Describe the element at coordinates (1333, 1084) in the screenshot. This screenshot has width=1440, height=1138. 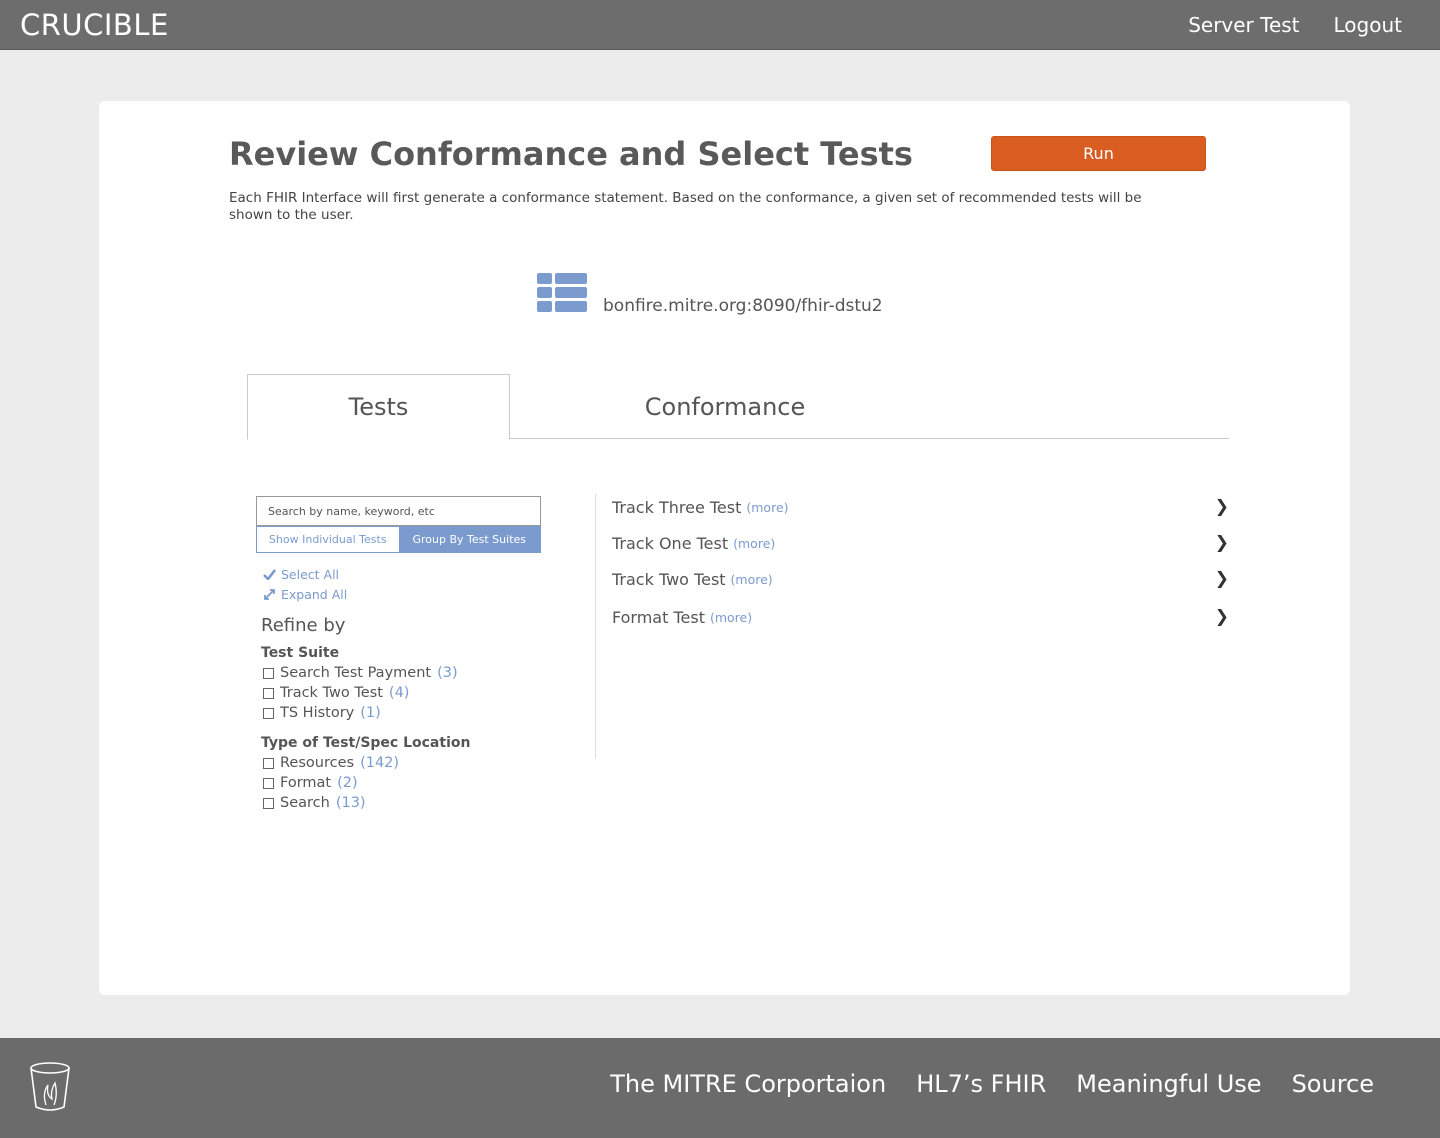
I see `footer-link-source: Source` at that location.